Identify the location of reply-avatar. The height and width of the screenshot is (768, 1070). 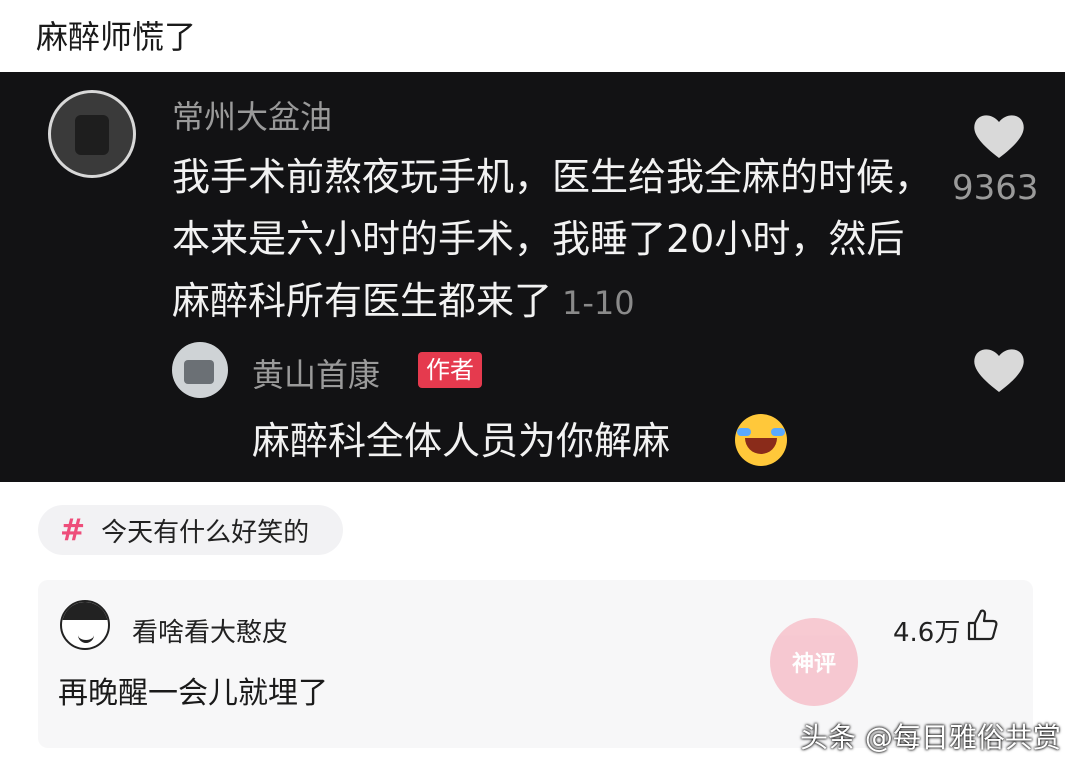
(200, 370).